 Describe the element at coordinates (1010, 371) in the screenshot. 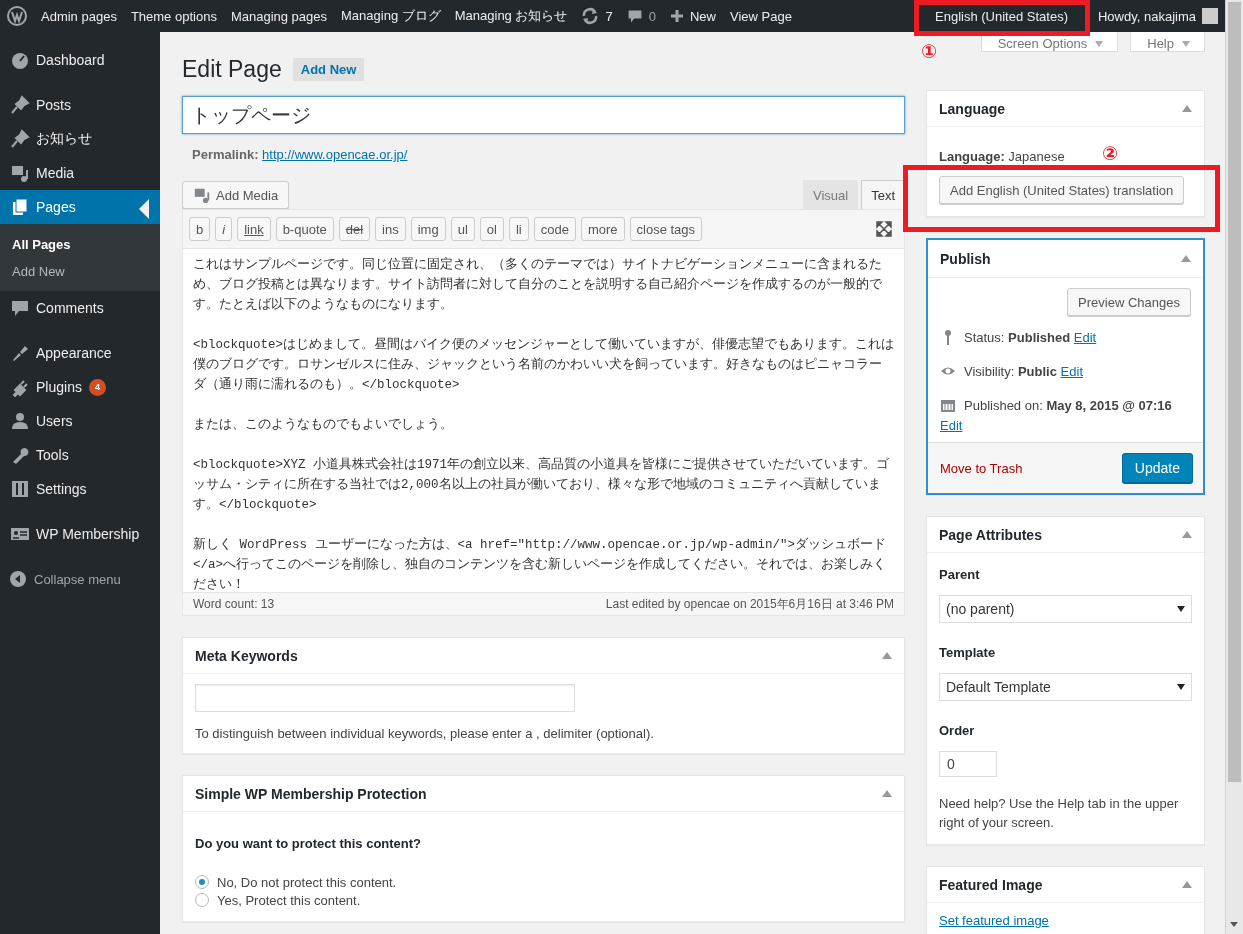

I see `publish-status-text: Visibility: Public` at that location.